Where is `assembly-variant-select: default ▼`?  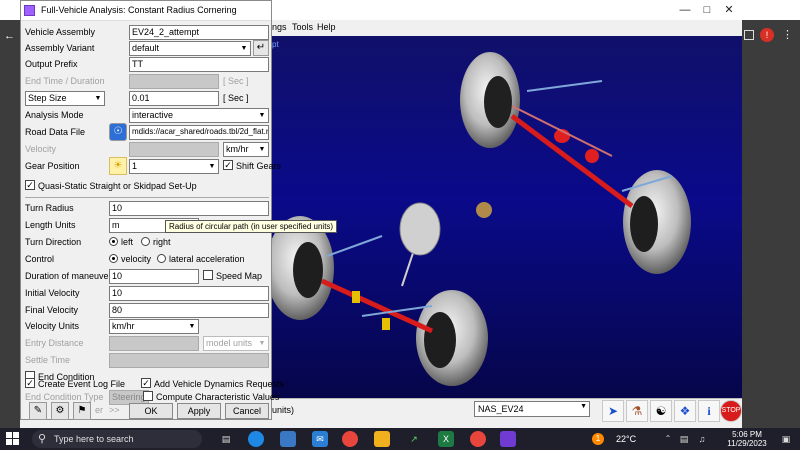
assembly-variant-select: default ▼ is located at coordinates (190, 48).